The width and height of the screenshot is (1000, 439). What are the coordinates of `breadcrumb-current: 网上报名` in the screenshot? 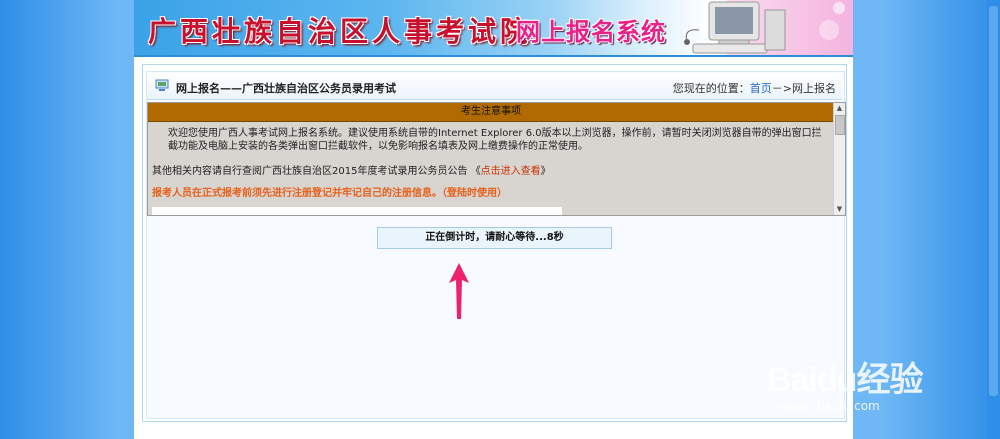 It's located at (814, 88).